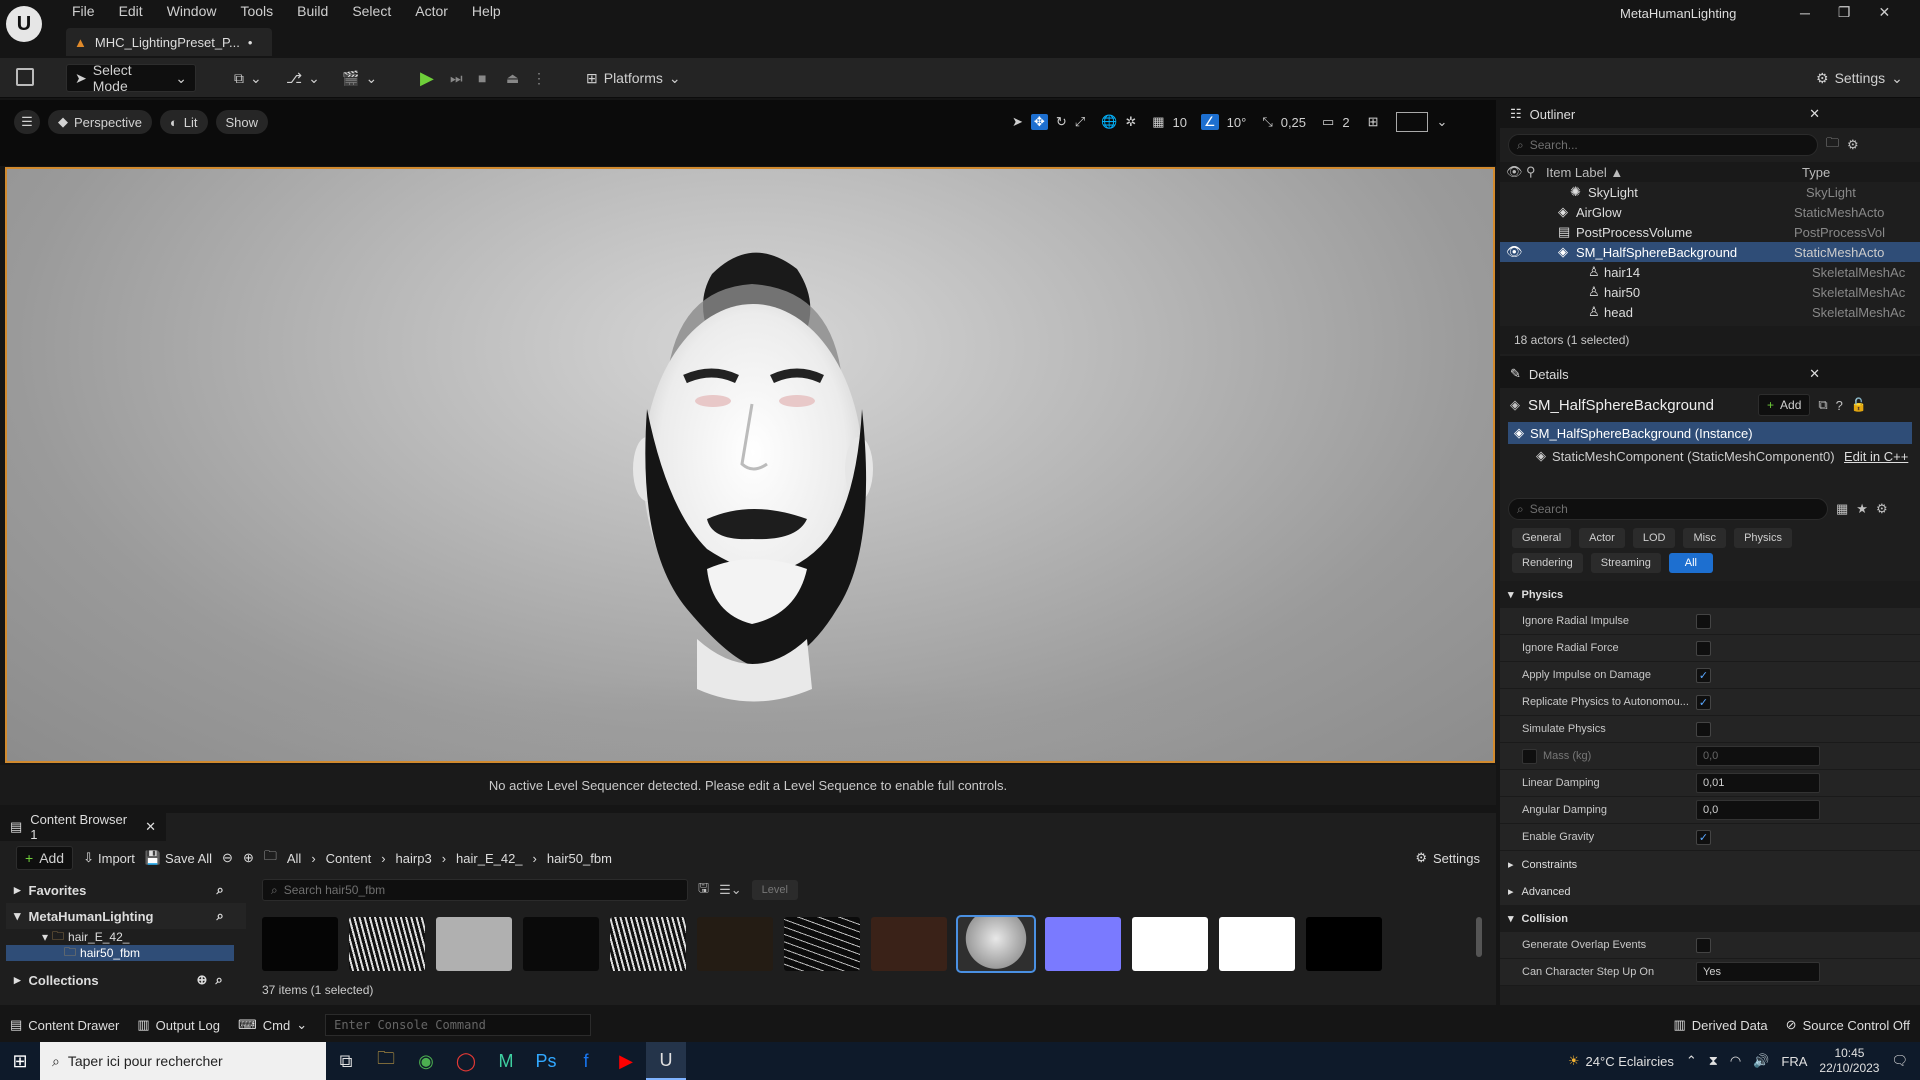 This screenshot has width=1920, height=1080. I want to click on details-tab: ✎ Details ✕, so click(1710, 374).